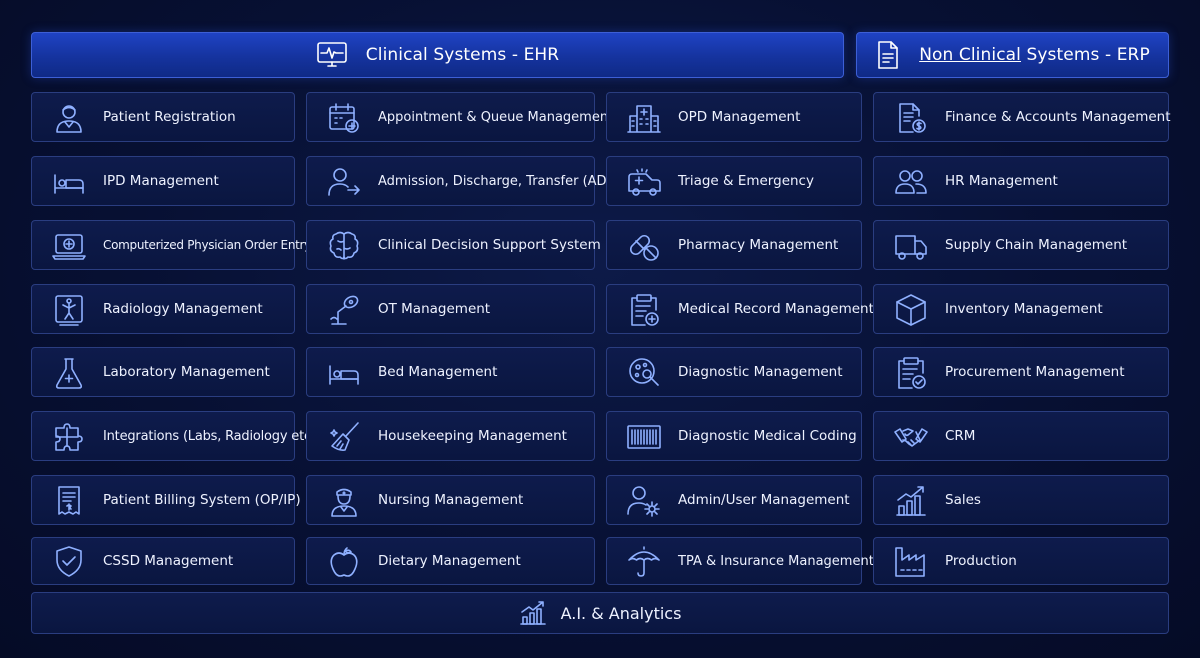  I want to click on module-appointment-queue: Appointment & Queue Management, so click(459, 117).